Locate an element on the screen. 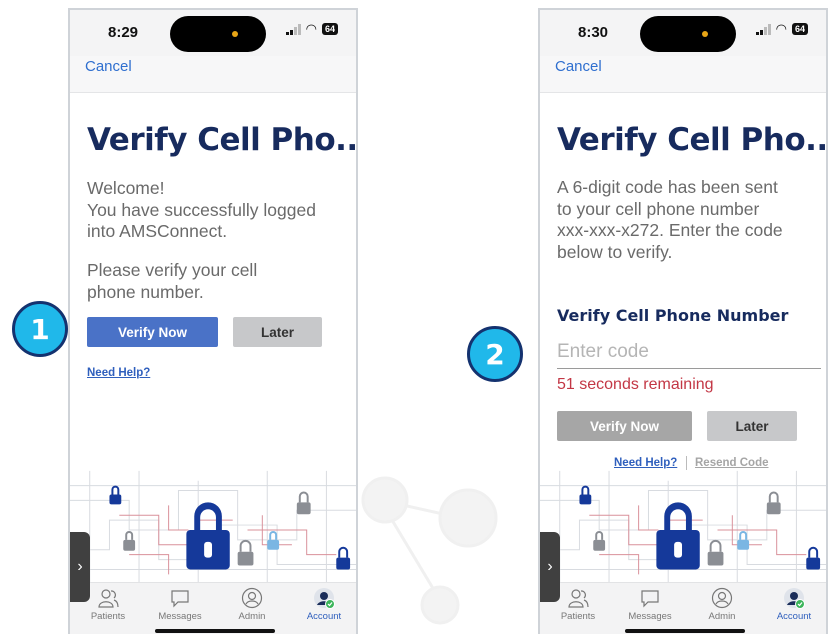  step-2-callout: 2 is located at coordinates (495, 354).